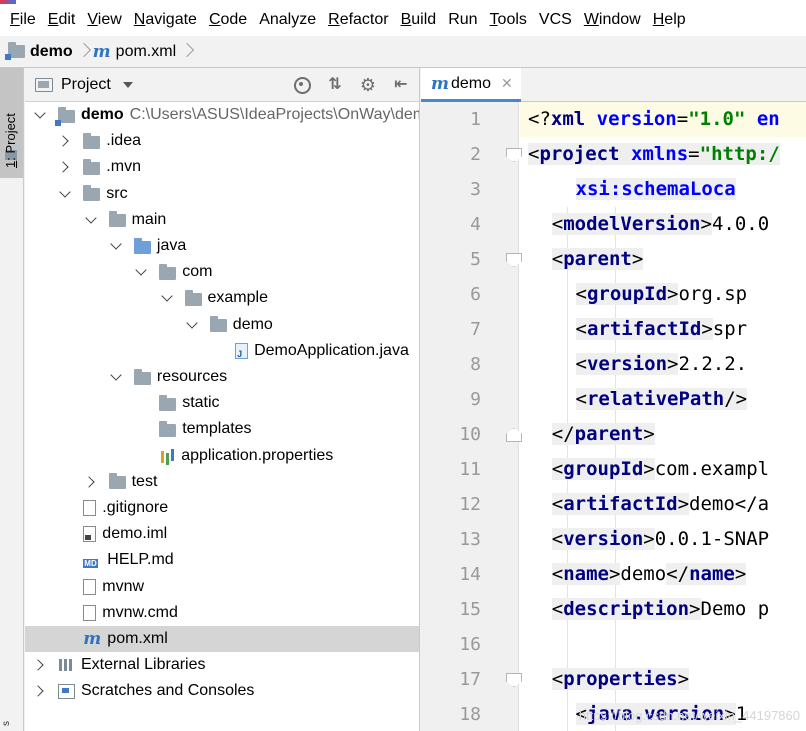 The image size is (806, 731). What do you see at coordinates (222, 272) in the screenshot?
I see `tree-item: com` at bounding box center [222, 272].